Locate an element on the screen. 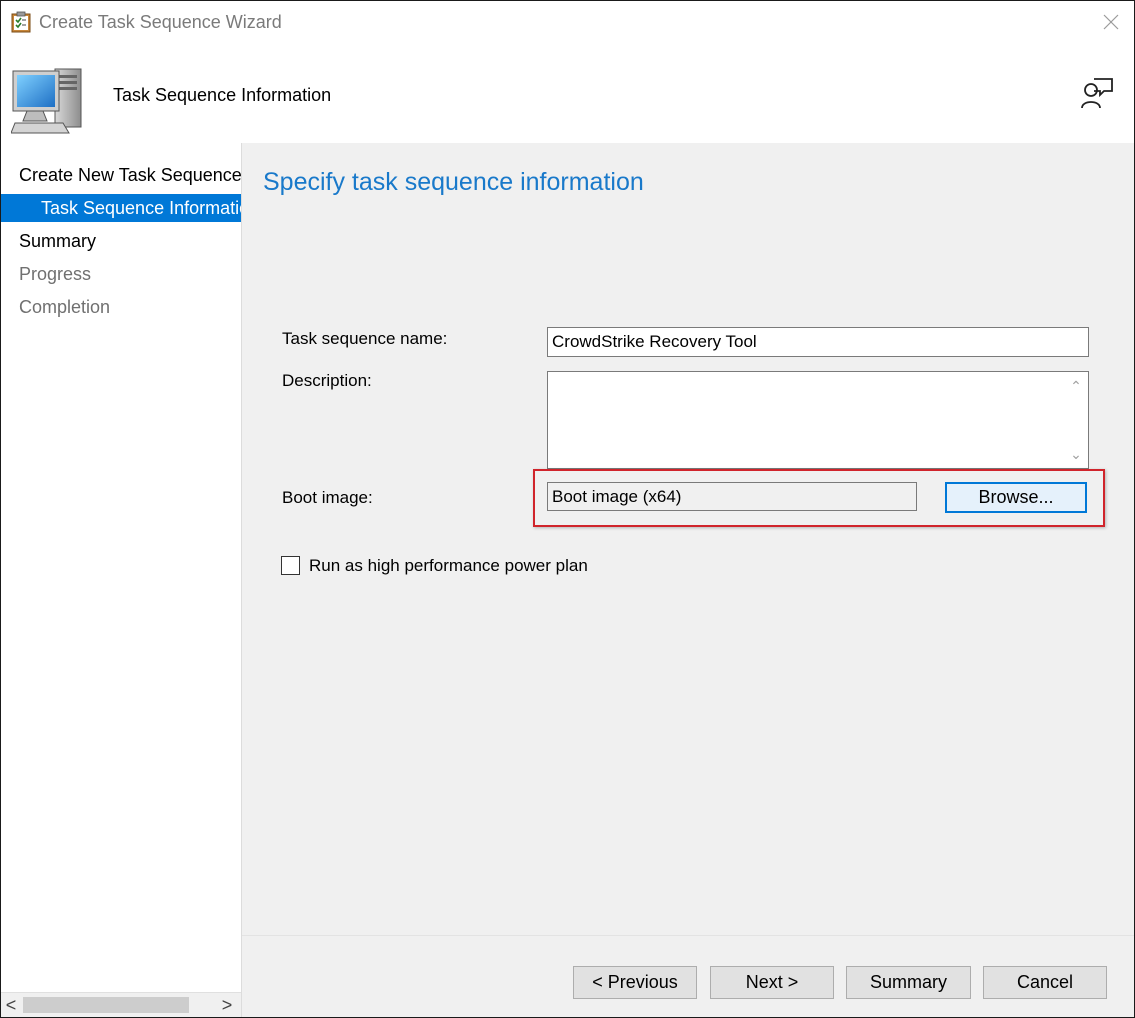  scroll-right-button: > is located at coordinates (227, 1005).